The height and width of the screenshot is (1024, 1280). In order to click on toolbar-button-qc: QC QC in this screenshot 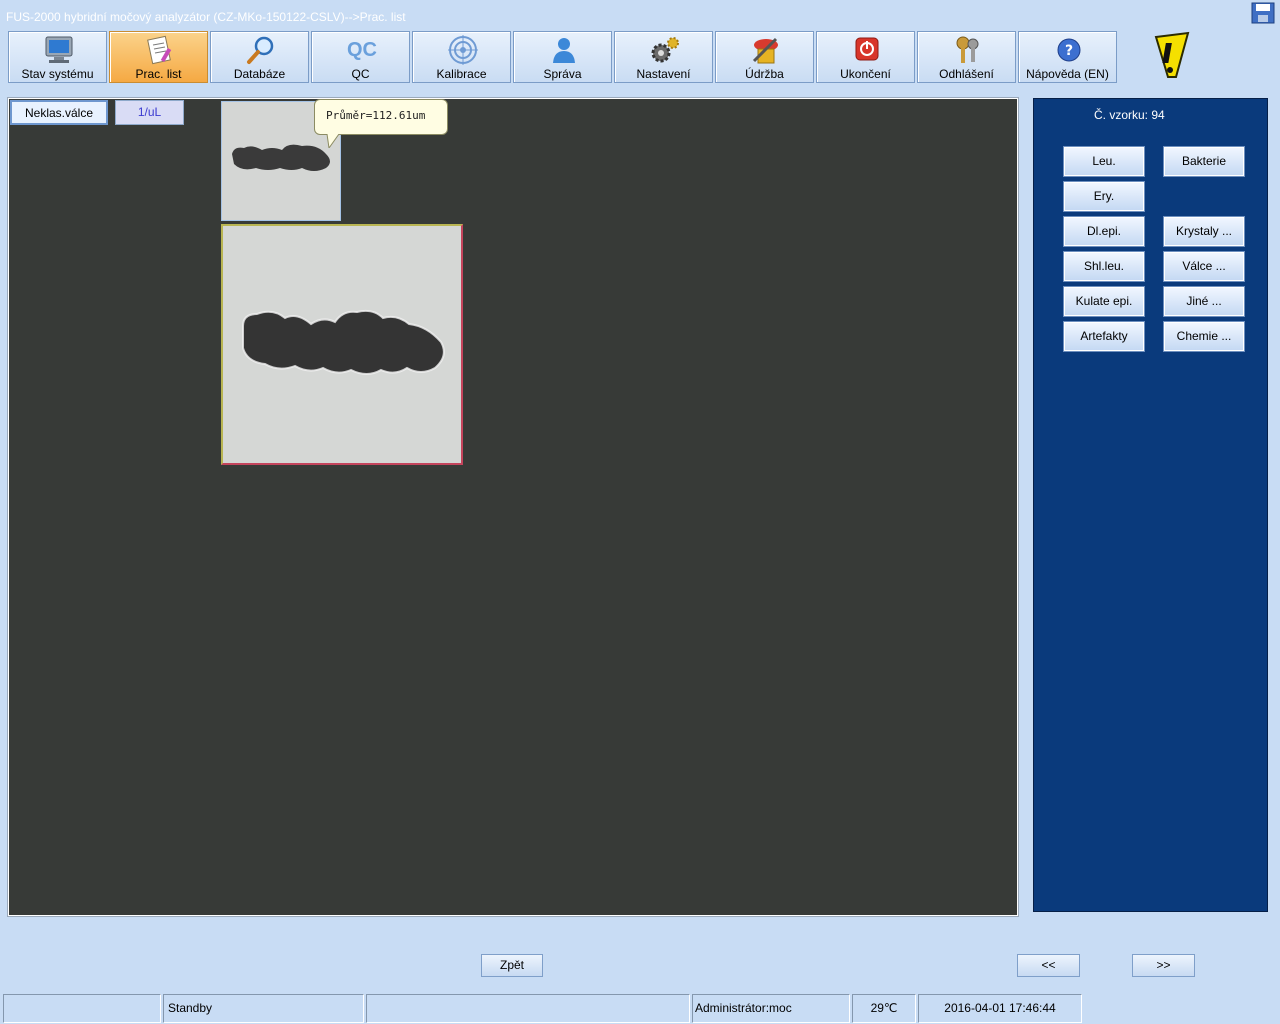, I will do `click(360, 57)`.